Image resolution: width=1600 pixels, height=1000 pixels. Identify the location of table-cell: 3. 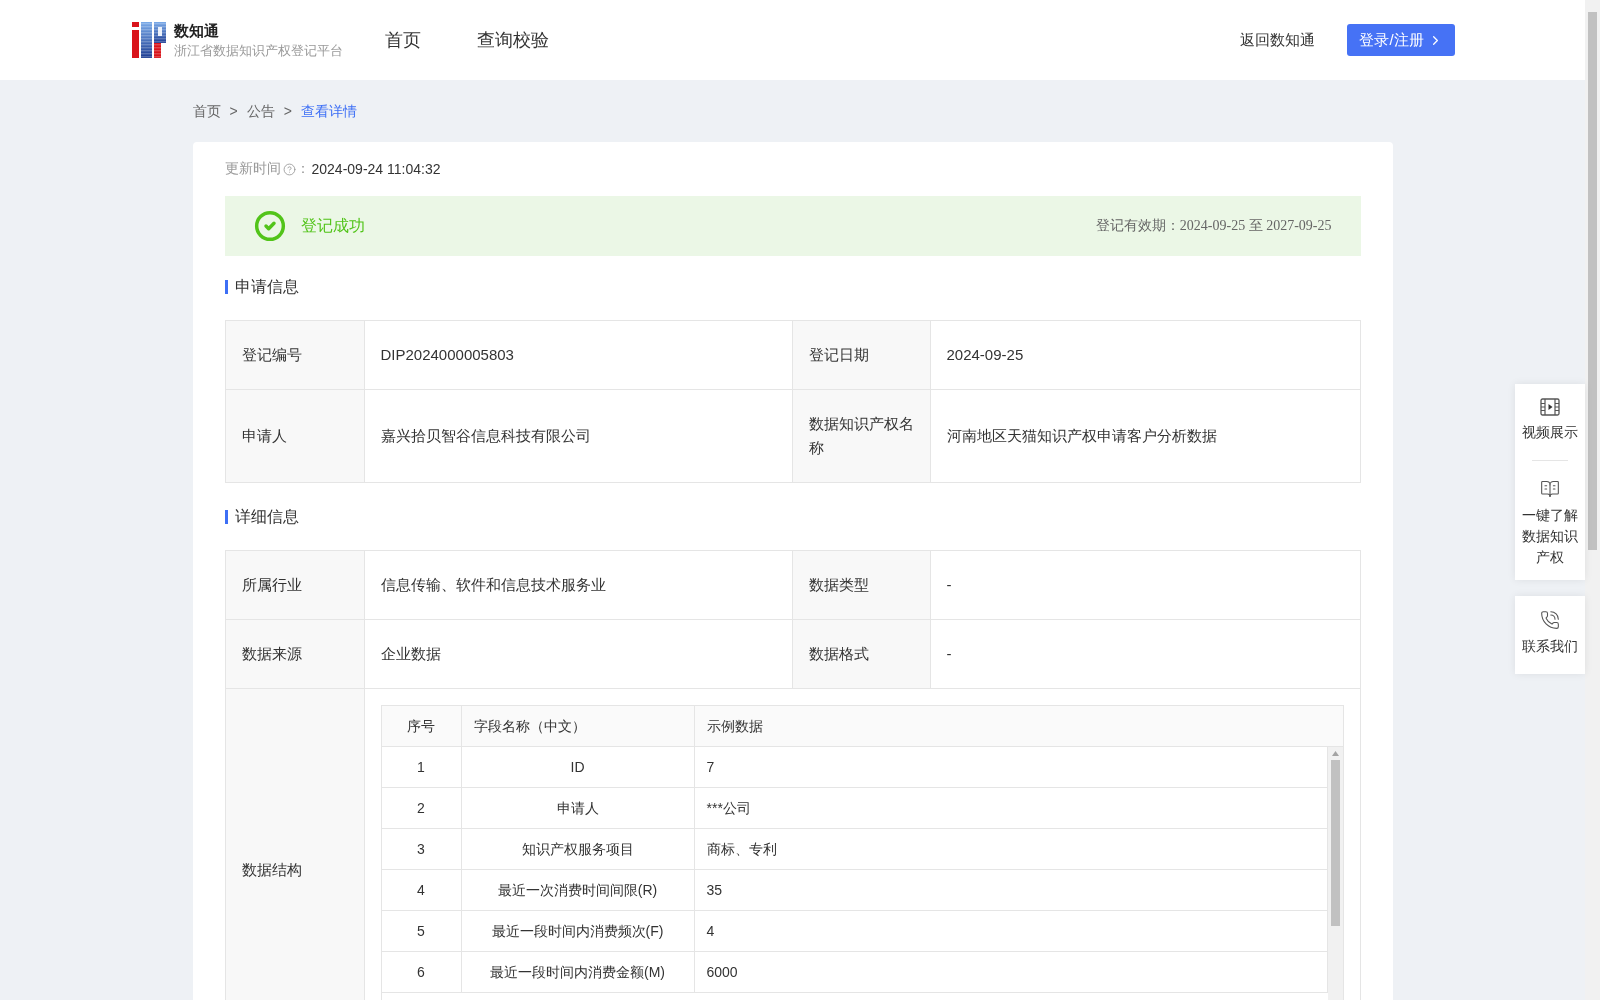
(421, 849).